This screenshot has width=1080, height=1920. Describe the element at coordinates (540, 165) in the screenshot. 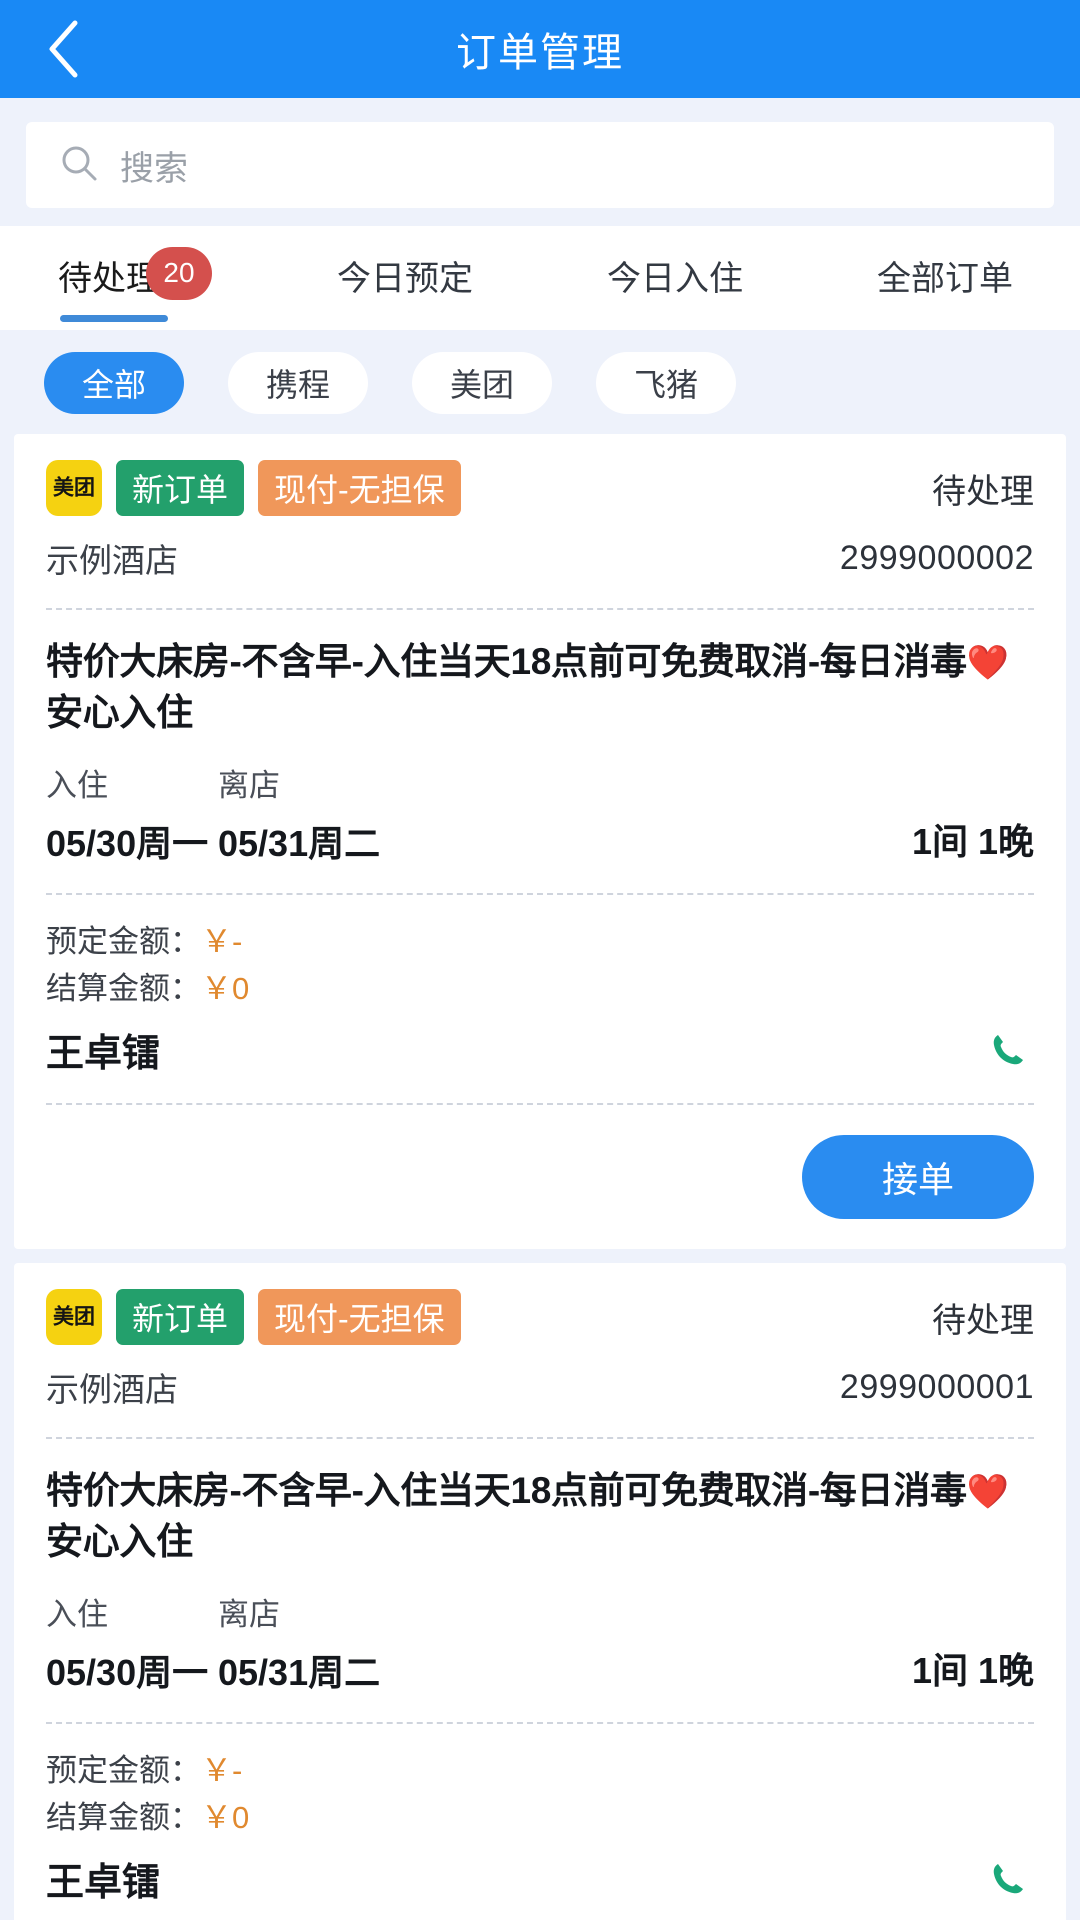

I see `search-input: 搜索` at that location.